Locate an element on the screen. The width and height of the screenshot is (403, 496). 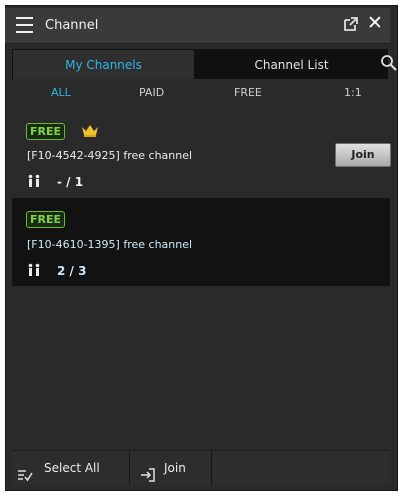
select-all-label: Select All is located at coordinates (72, 468).